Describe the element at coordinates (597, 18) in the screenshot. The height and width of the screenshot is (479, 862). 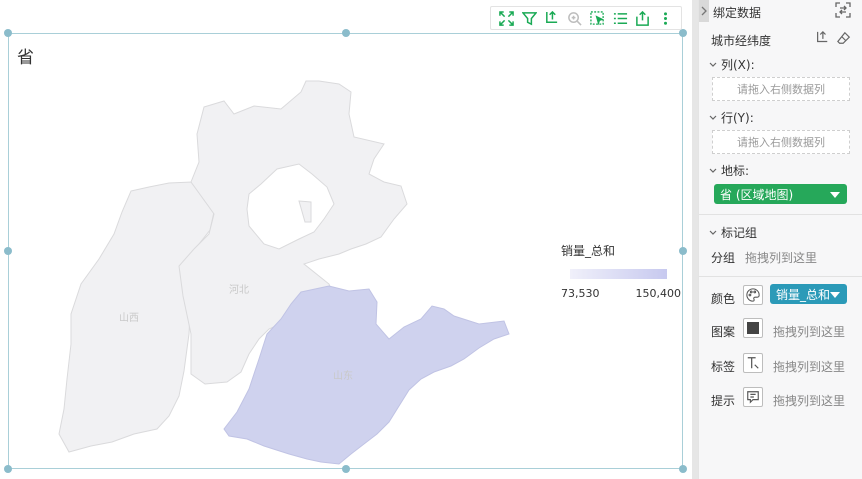
I see `select-icon` at that location.